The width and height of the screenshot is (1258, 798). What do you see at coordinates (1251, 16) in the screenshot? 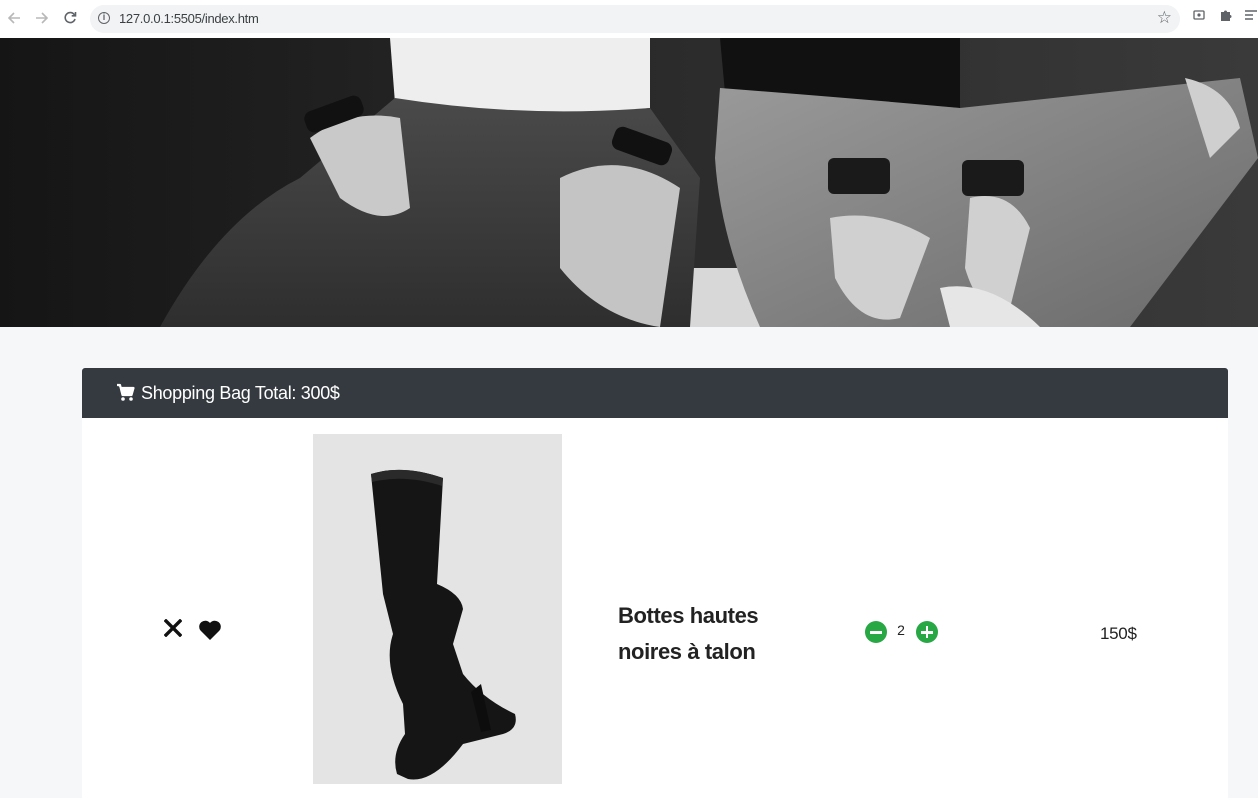
I see `reading-list-icon` at bounding box center [1251, 16].